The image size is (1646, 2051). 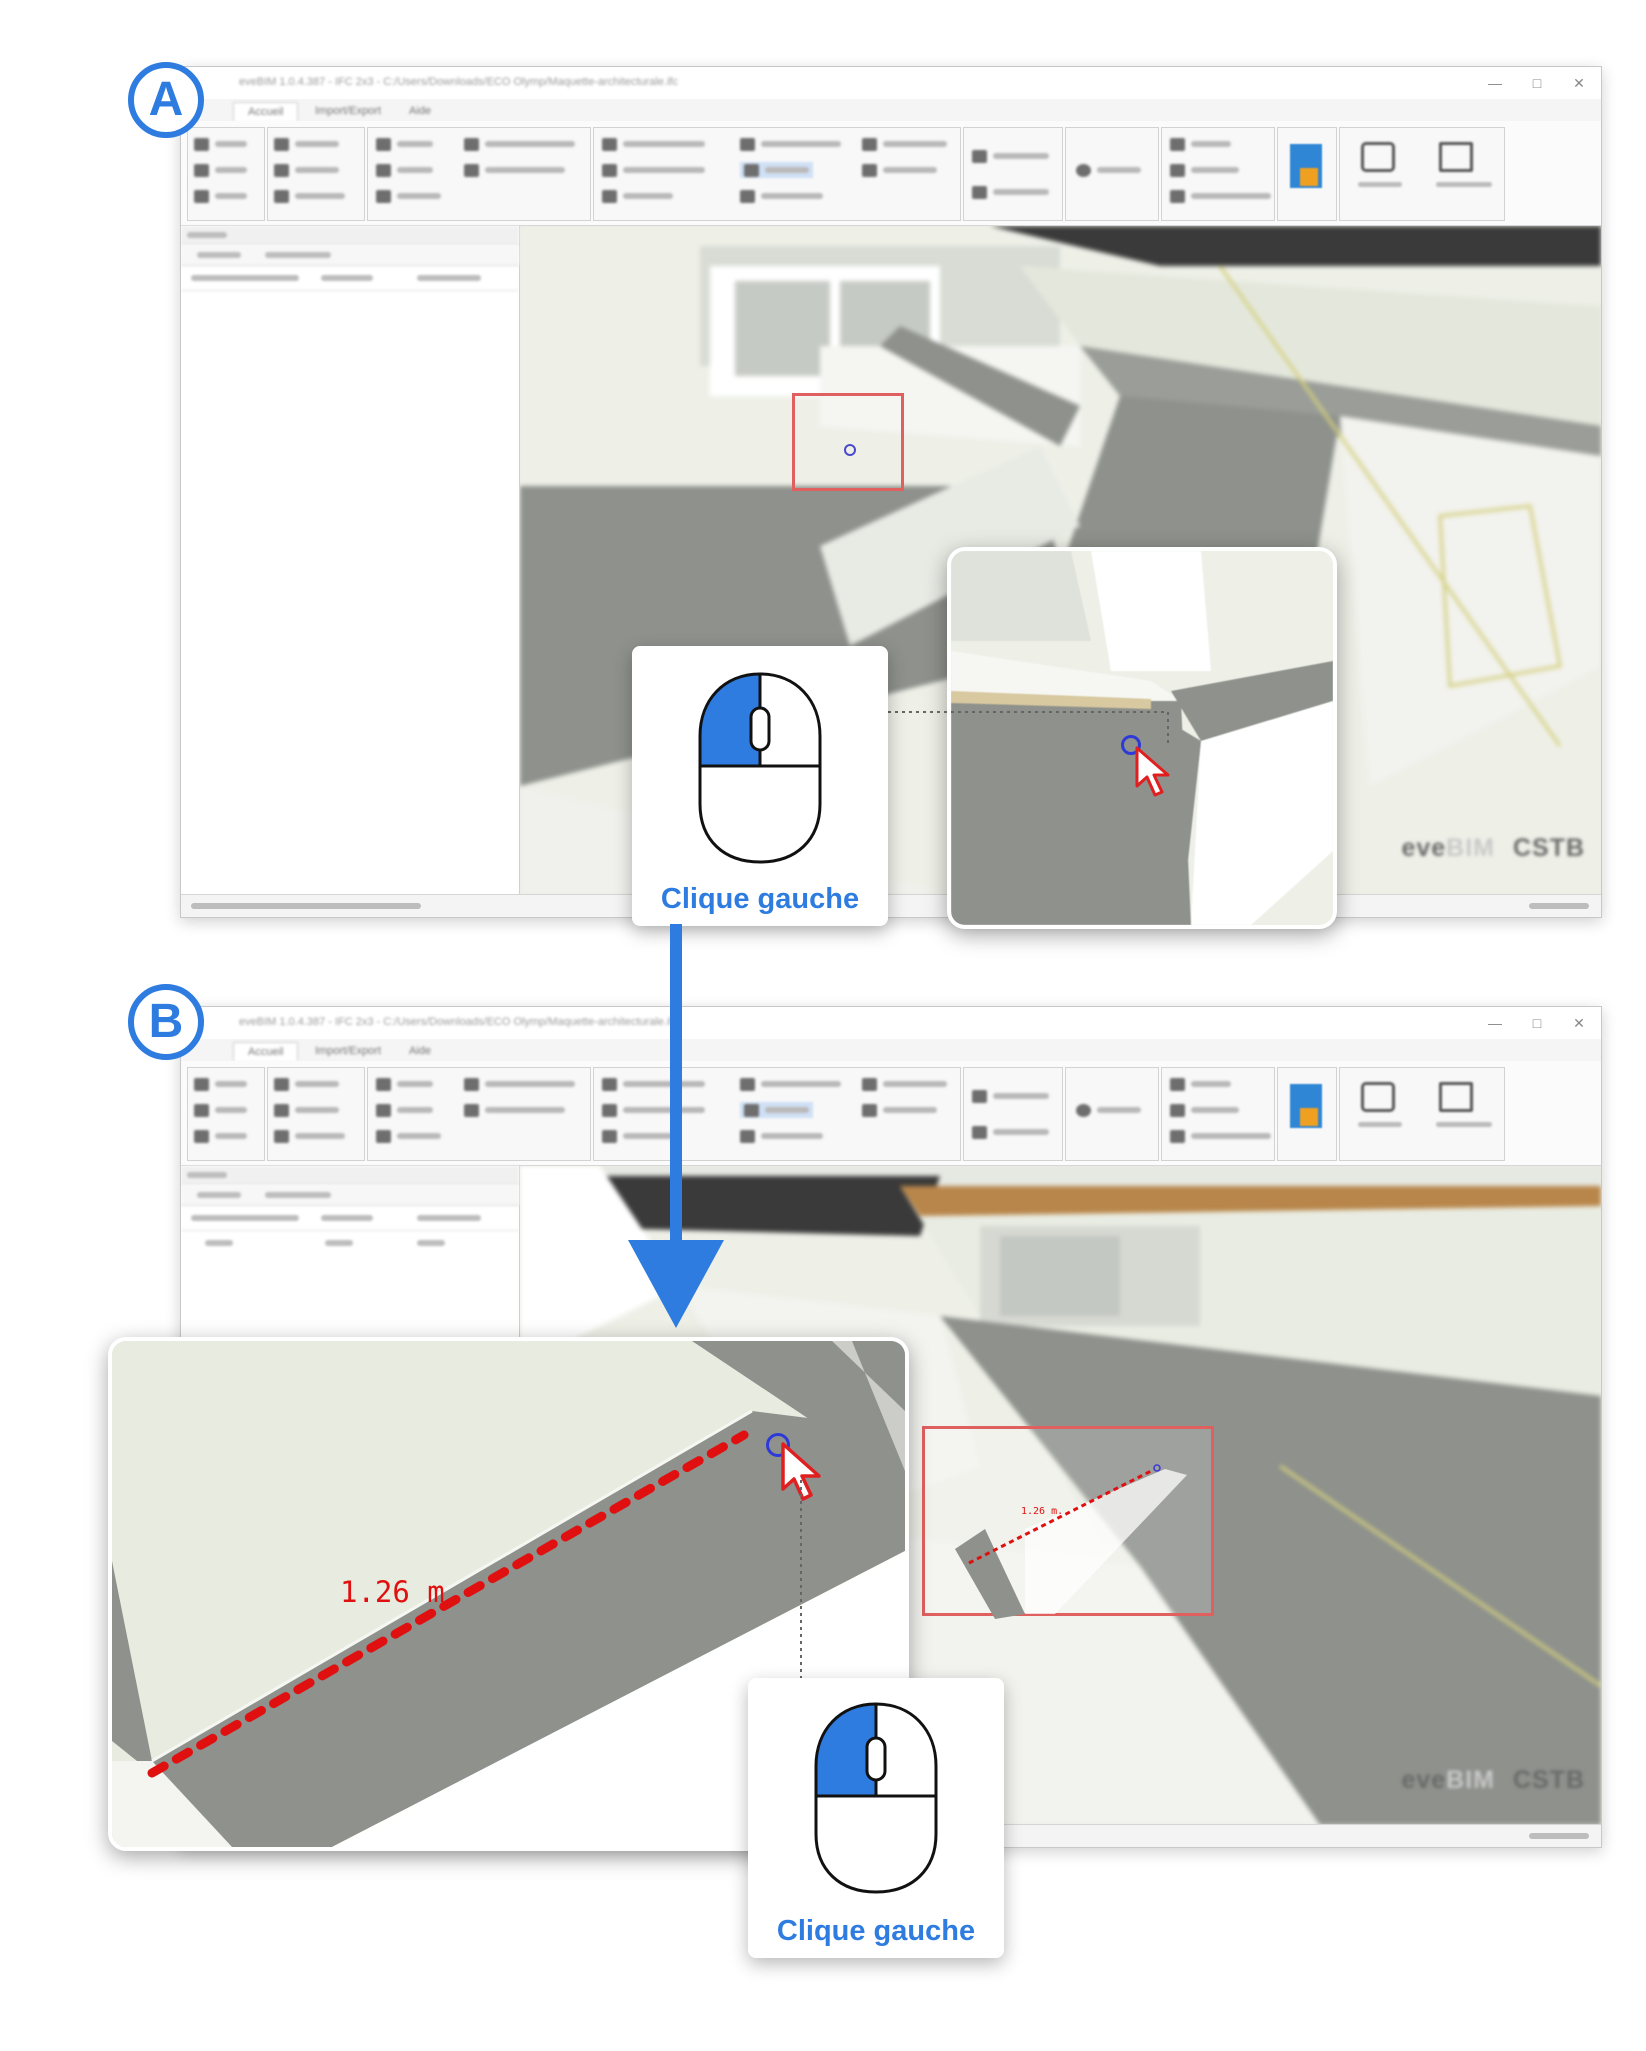 What do you see at coordinates (350, 1243) in the screenshot?
I see `measure-result-row` at bounding box center [350, 1243].